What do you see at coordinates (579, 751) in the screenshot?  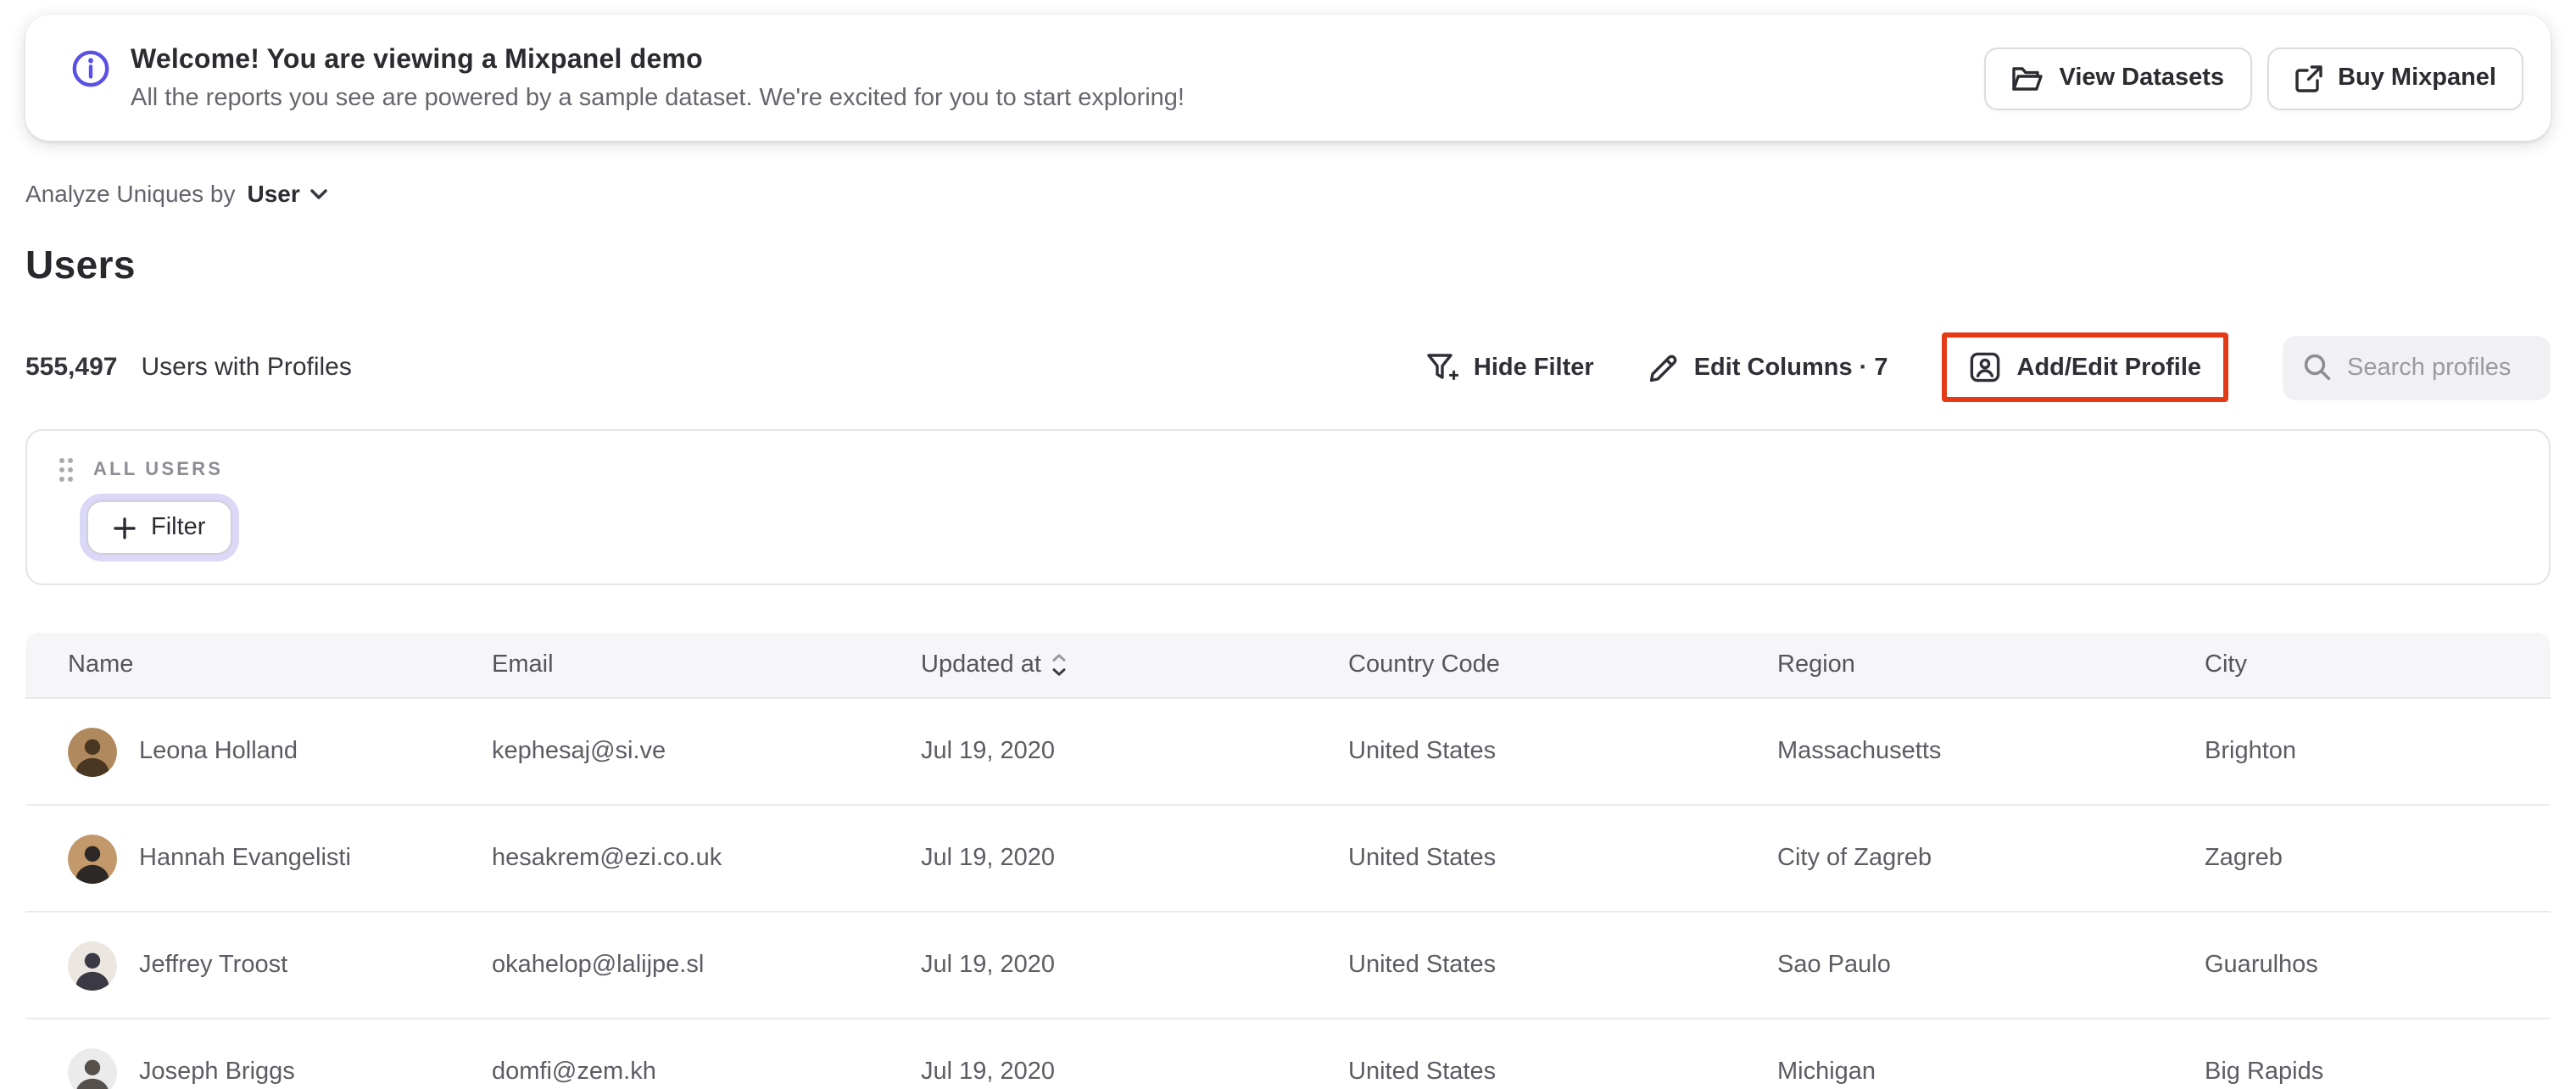 I see `cell-email: kephesaj@si.ve` at bounding box center [579, 751].